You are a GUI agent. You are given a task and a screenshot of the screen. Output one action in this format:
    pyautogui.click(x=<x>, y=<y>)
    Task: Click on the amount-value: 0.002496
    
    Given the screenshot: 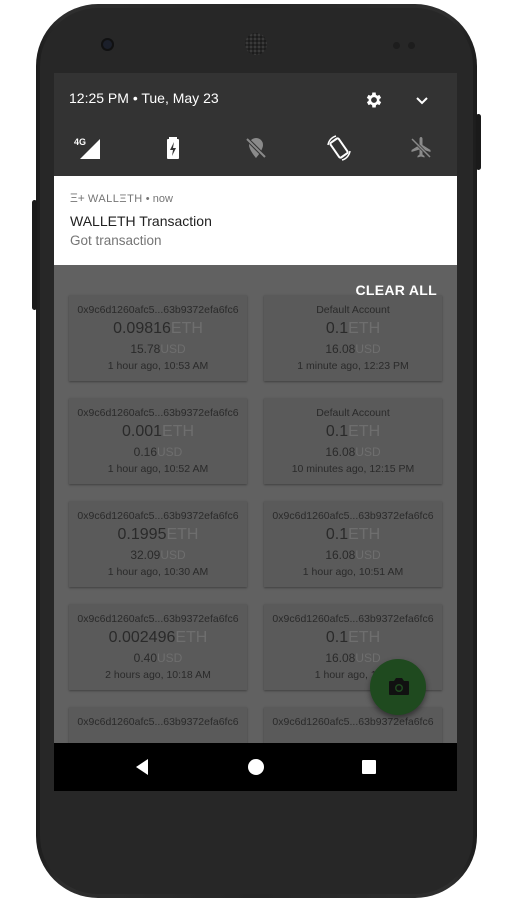 What is the action you would take?
    pyautogui.click(x=142, y=637)
    